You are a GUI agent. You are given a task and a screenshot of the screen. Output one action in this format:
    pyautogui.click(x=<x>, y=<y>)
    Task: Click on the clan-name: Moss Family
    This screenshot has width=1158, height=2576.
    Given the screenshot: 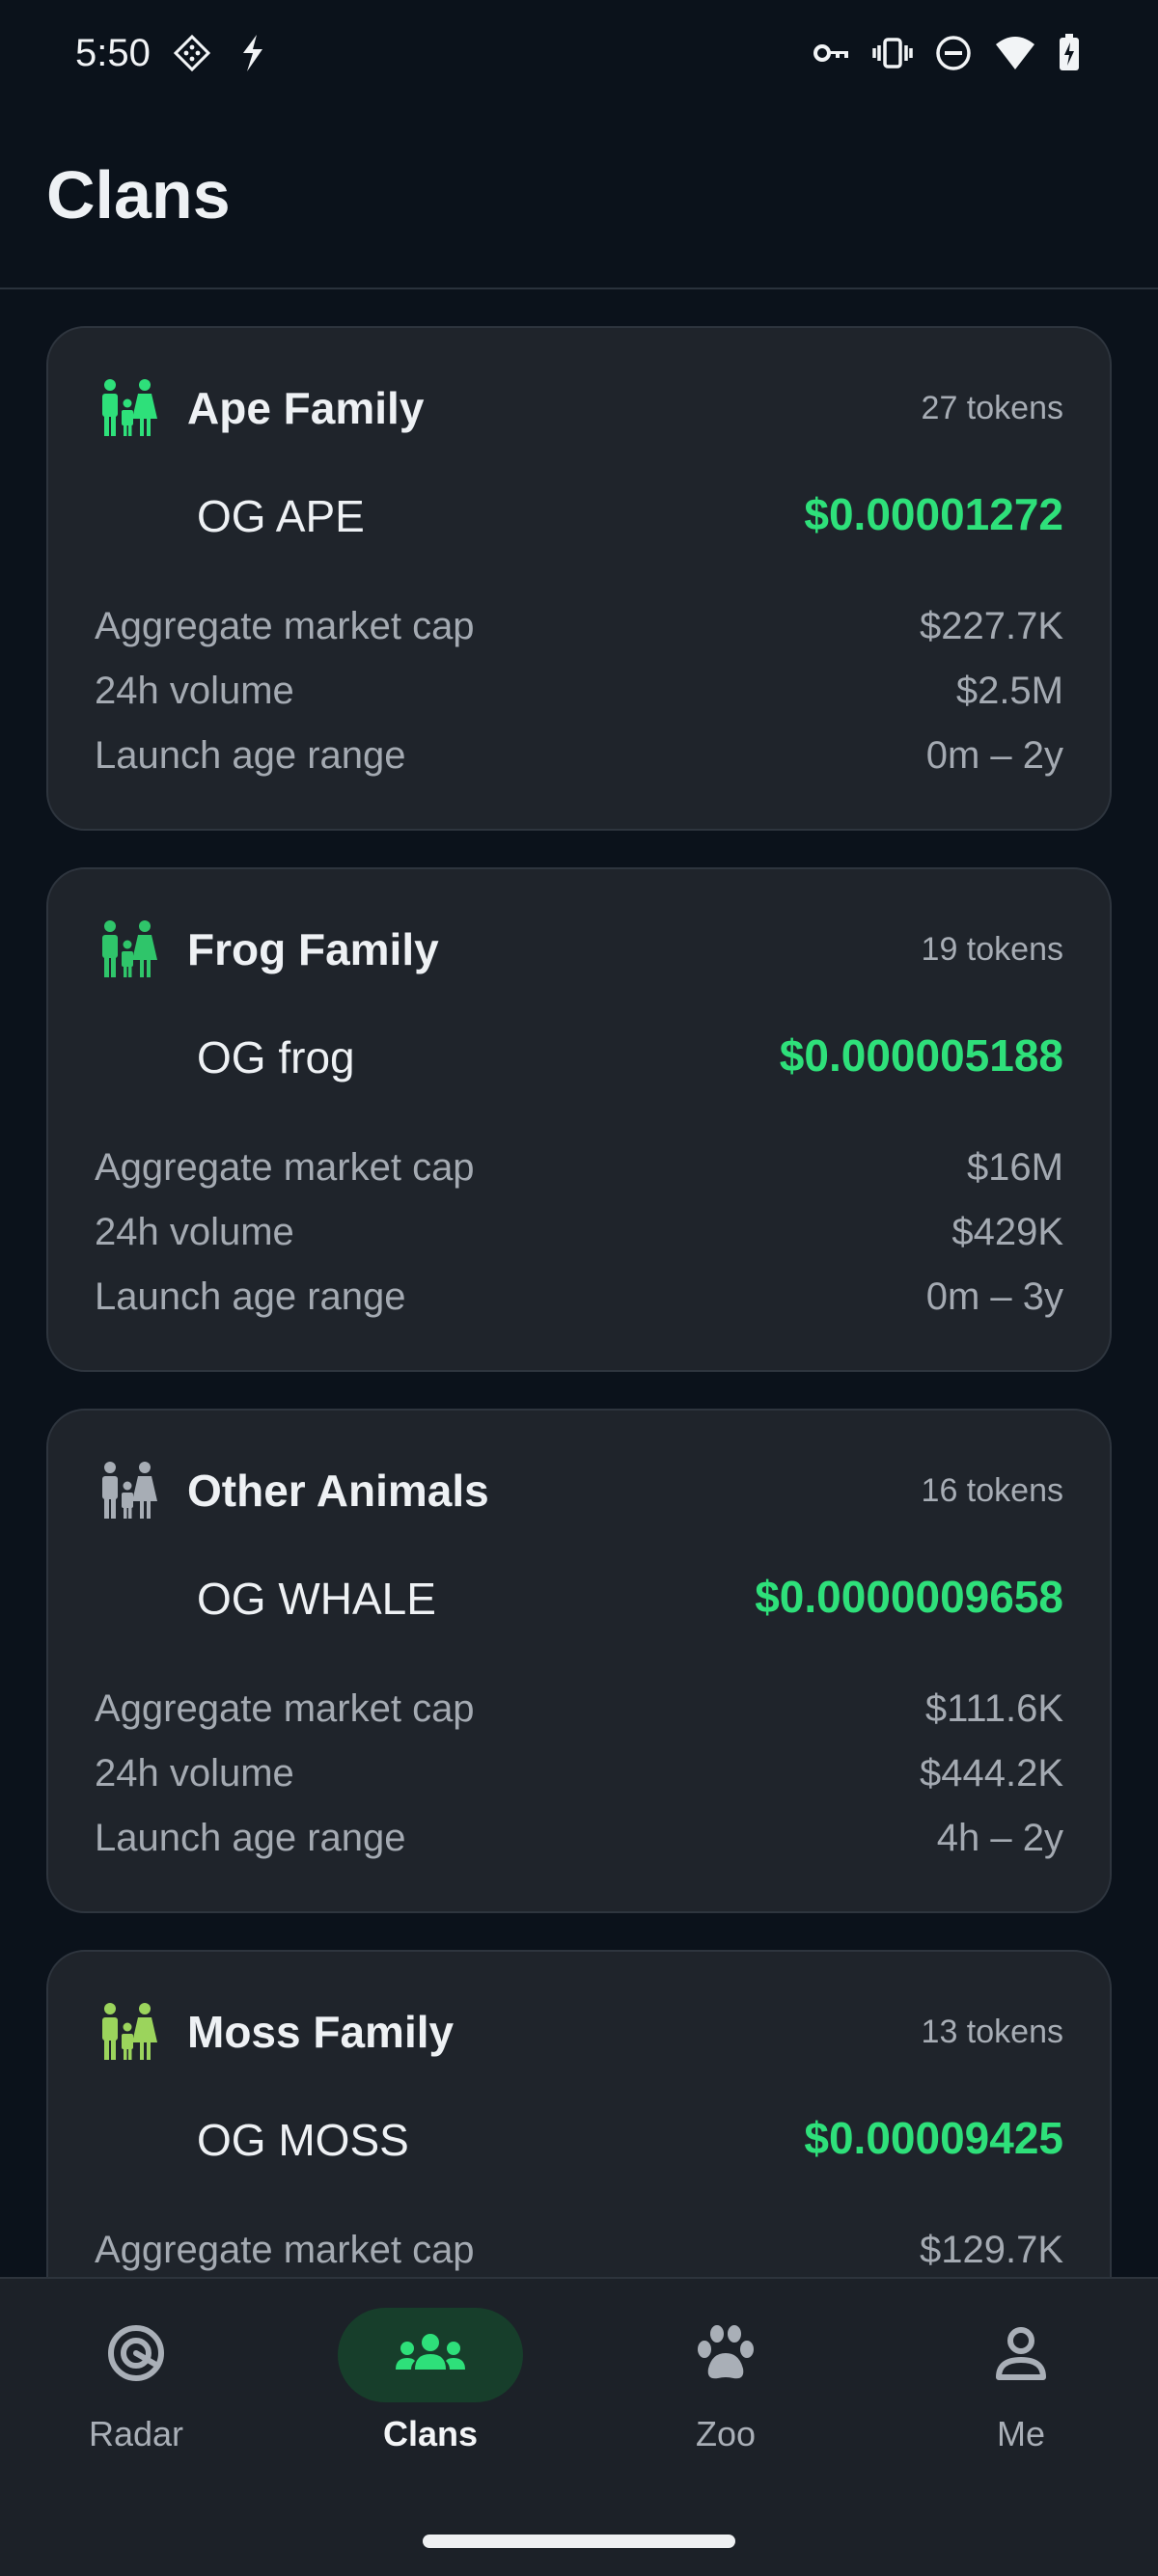 What is the action you would take?
    pyautogui.click(x=321, y=2032)
    